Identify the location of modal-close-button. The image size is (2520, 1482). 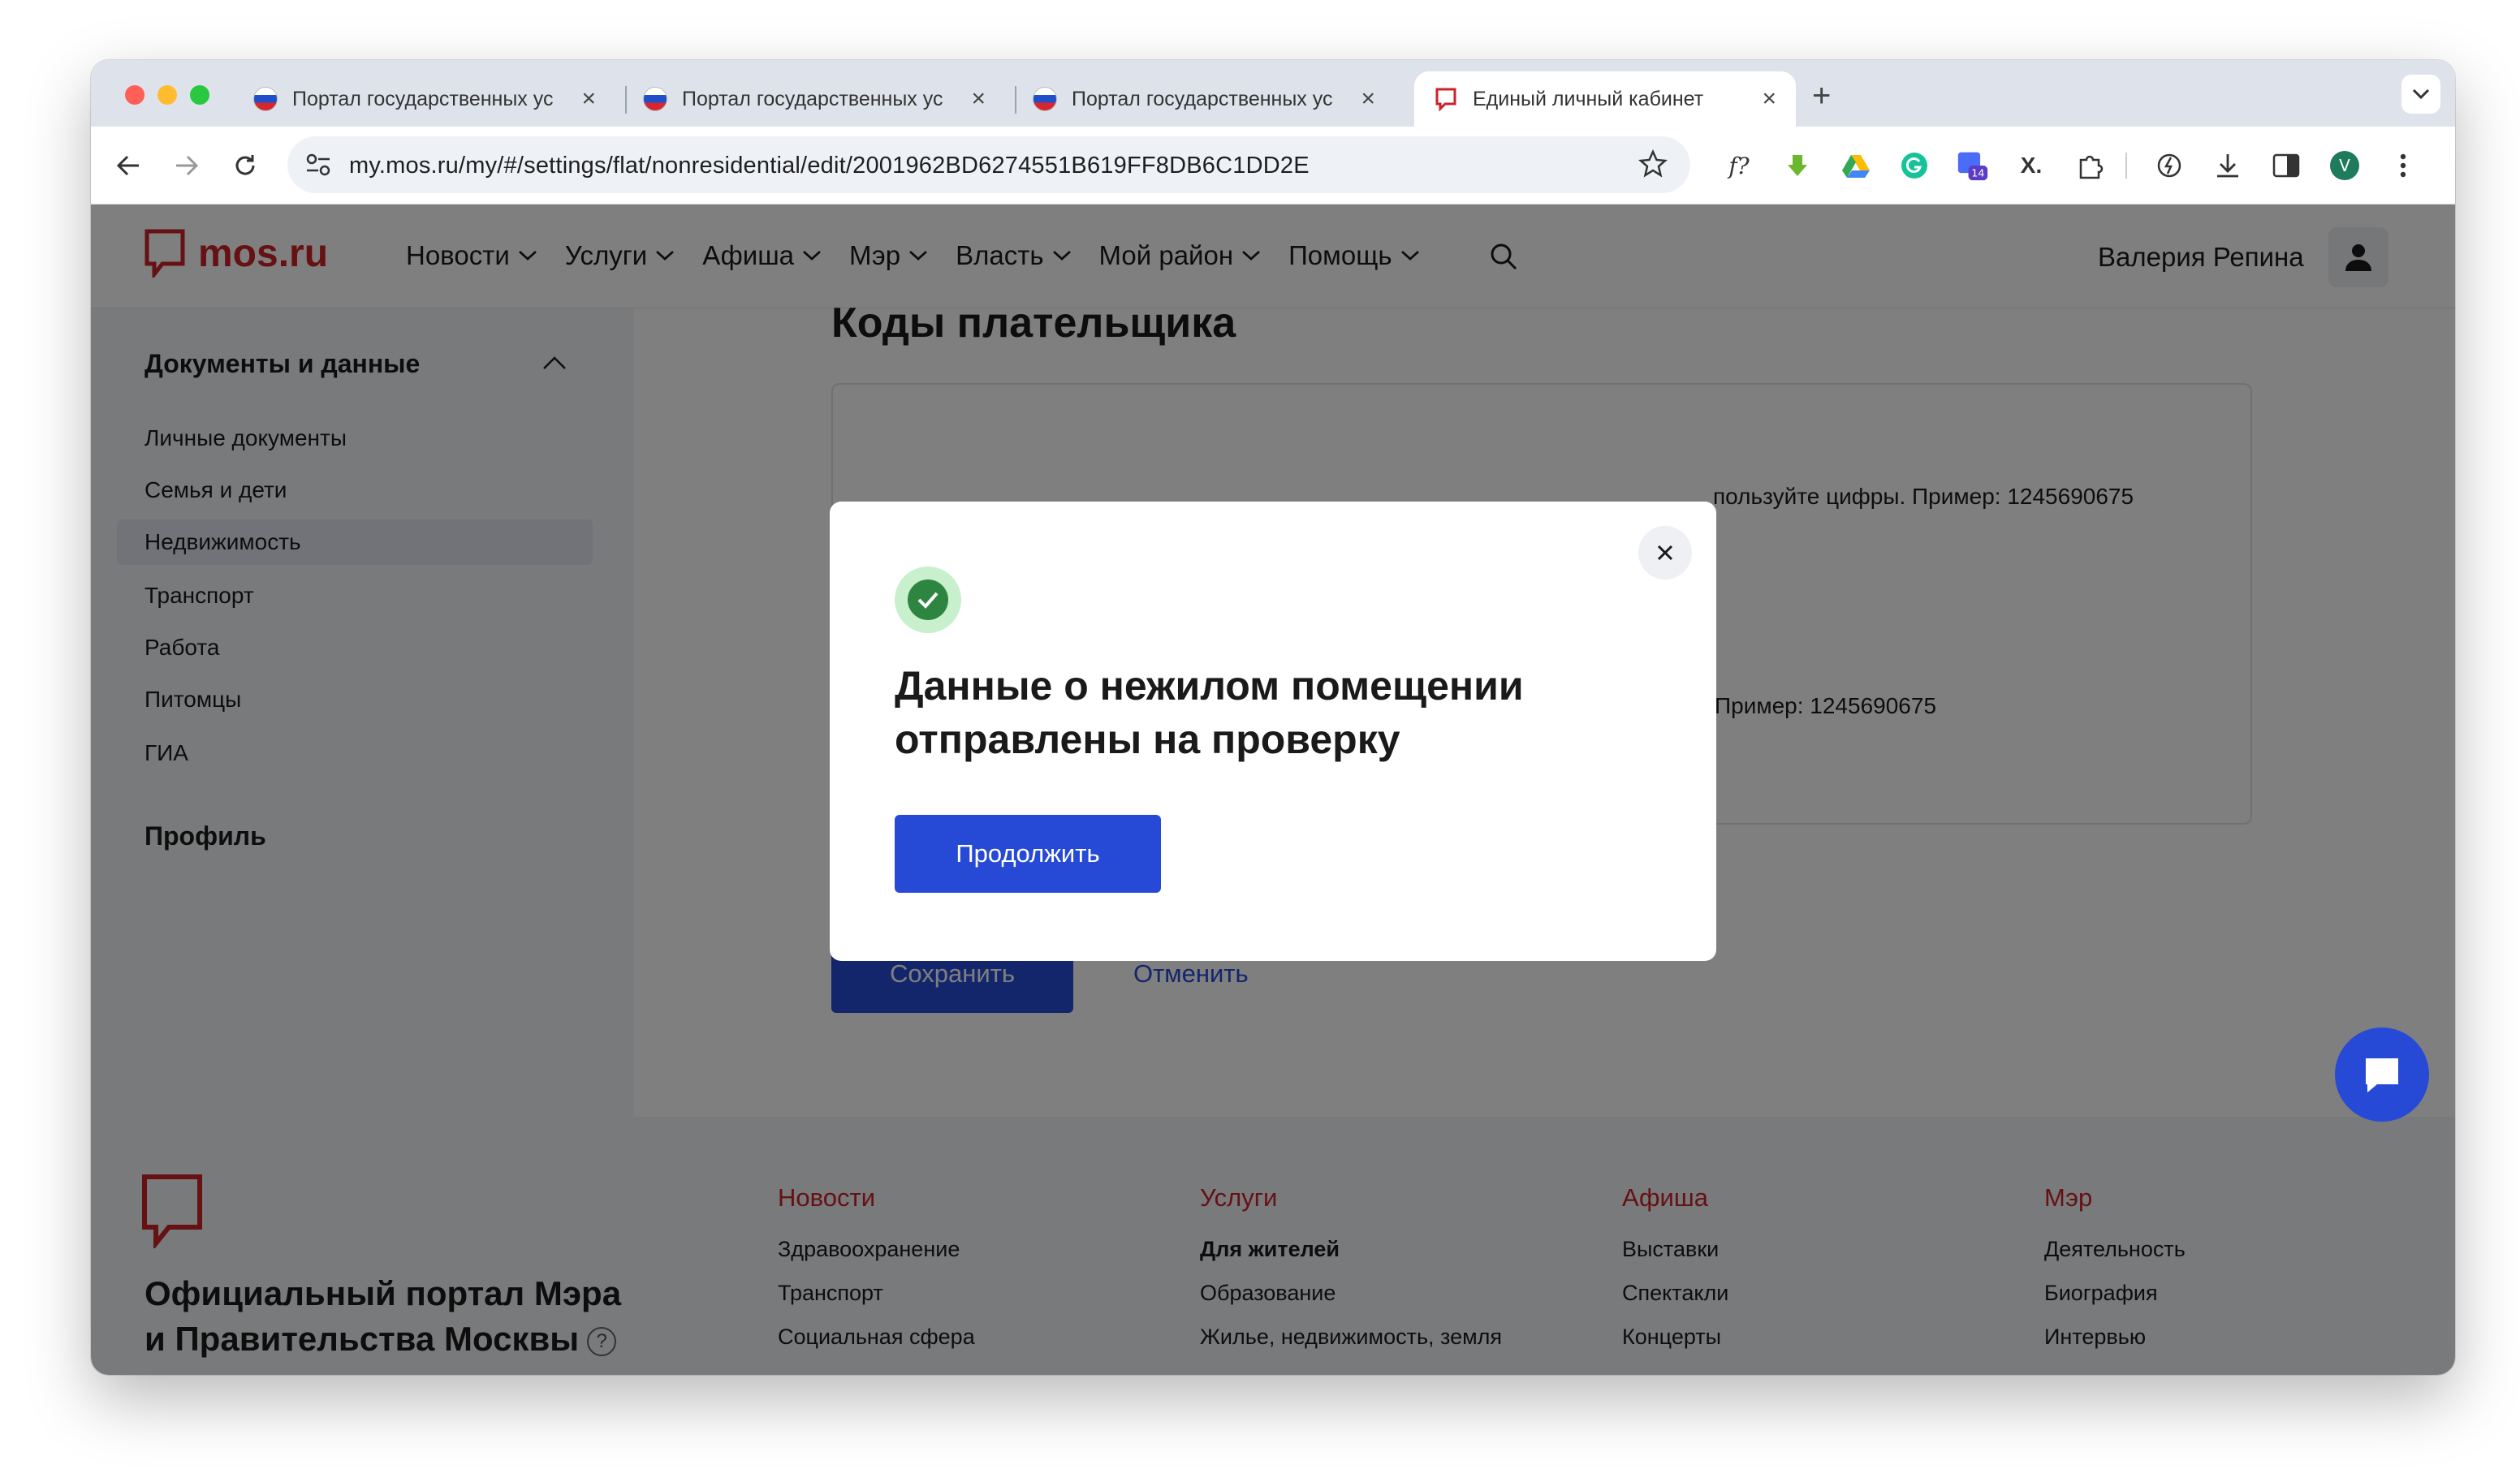
(1665, 552).